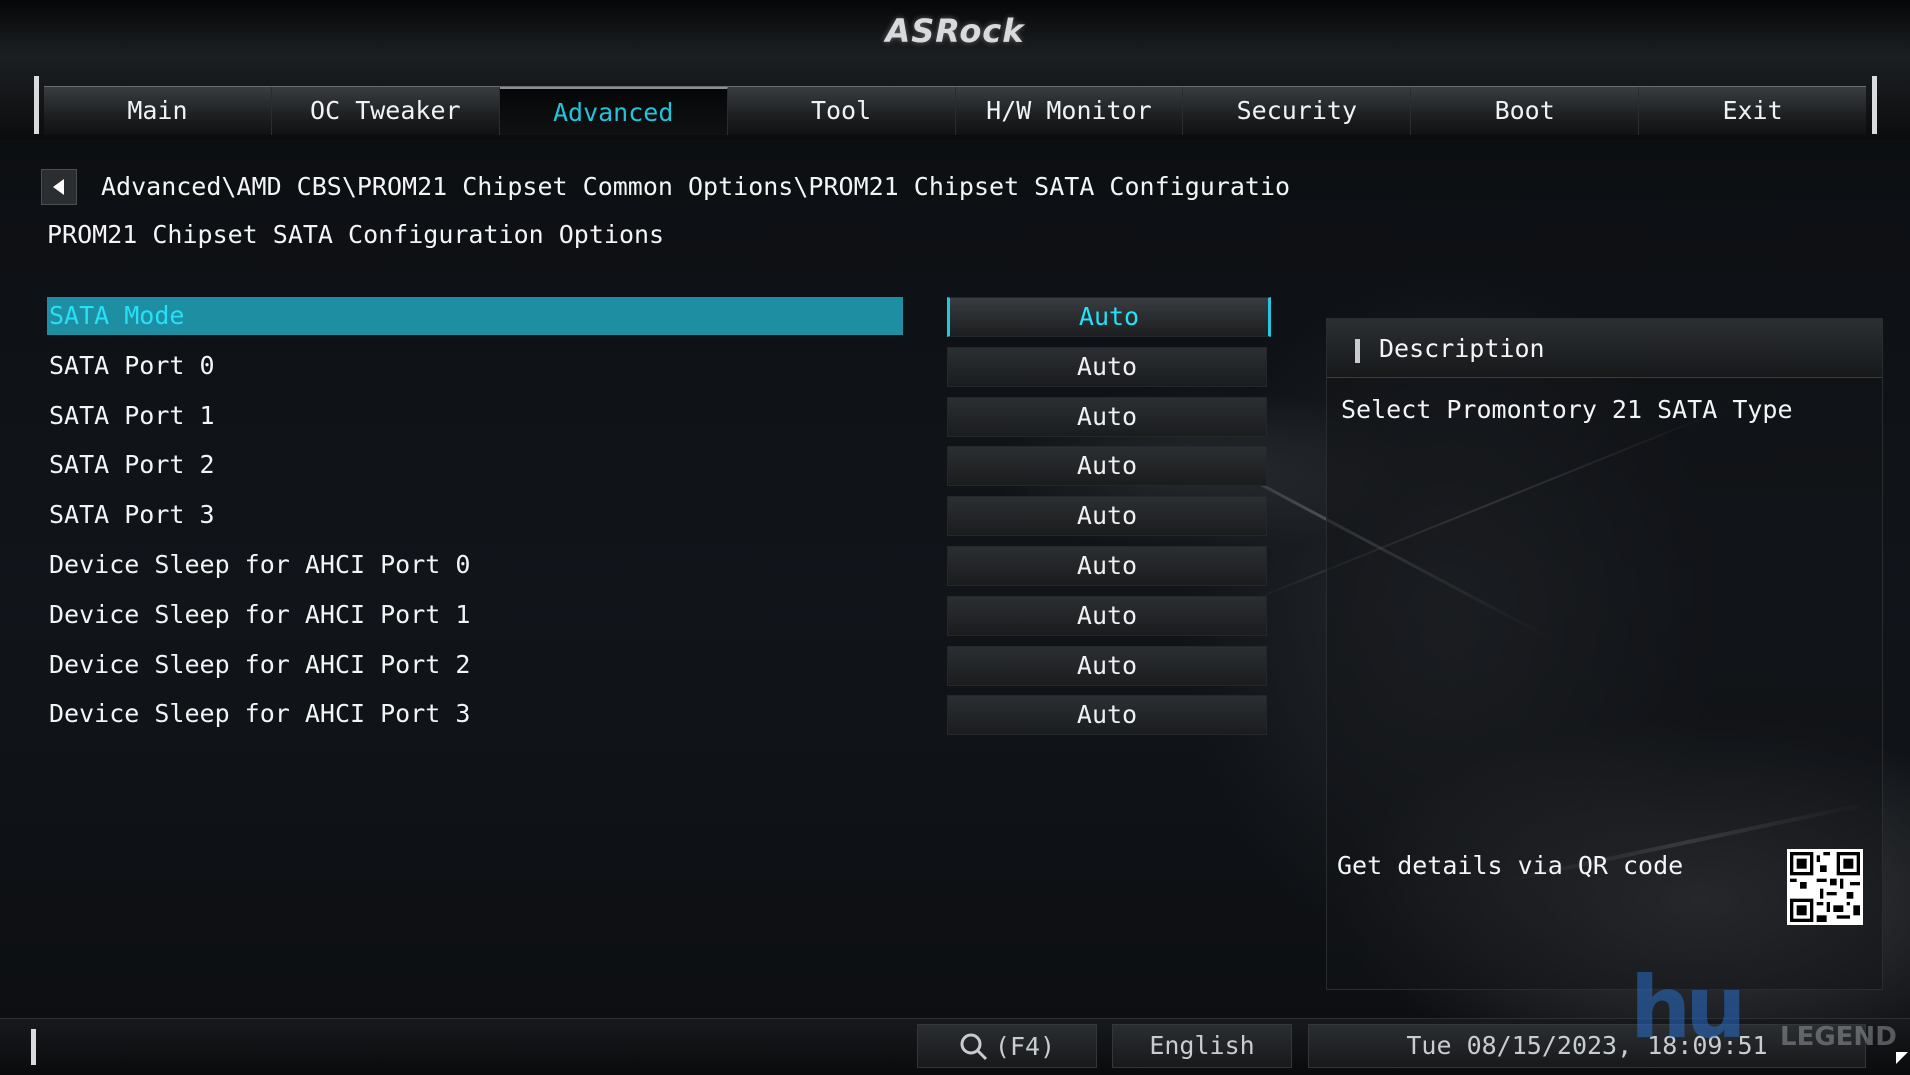 This screenshot has width=1910, height=1075. I want to click on tab-advanced: Advanced, so click(613, 111).